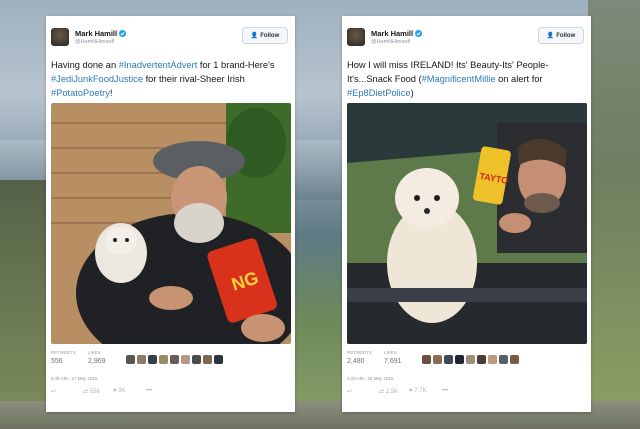  Describe the element at coordinates (91, 391) in the screenshot. I see `retweet-button: ⇄ 556` at that location.